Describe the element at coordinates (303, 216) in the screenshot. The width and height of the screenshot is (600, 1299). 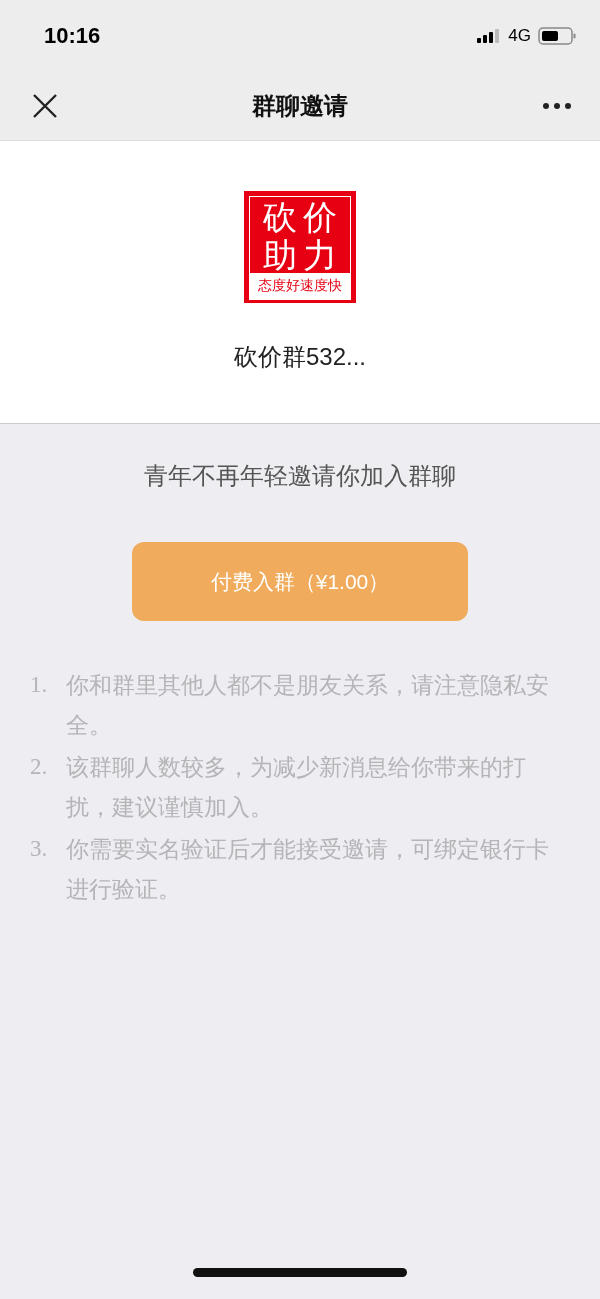
I see `logo-text: 砍价` at that location.